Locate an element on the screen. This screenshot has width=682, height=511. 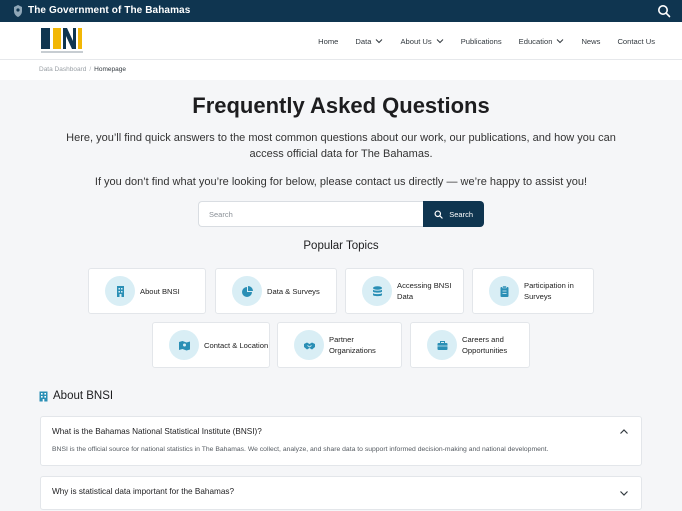
topic-label: Participation in Surveys is located at coordinates (549, 291).